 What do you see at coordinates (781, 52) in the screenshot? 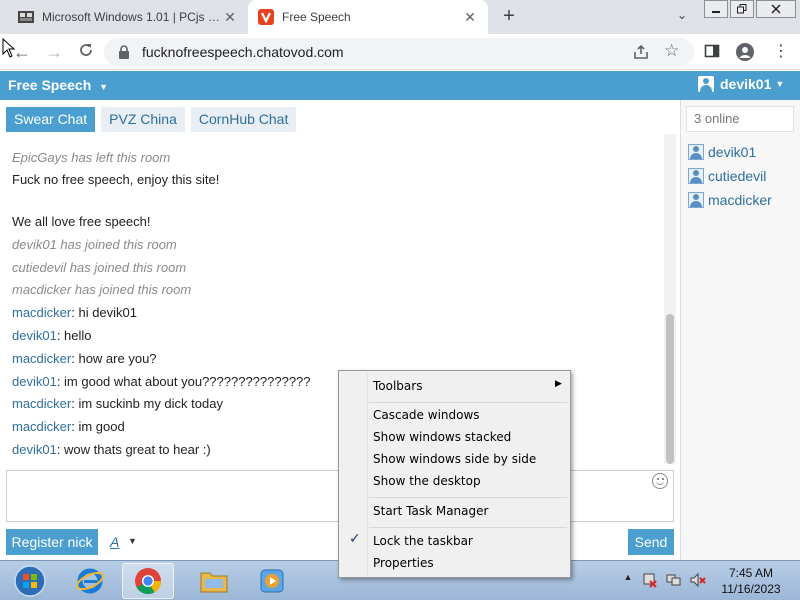
I see `browser-menu-icon: ⋮` at bounding box center [781, 52].